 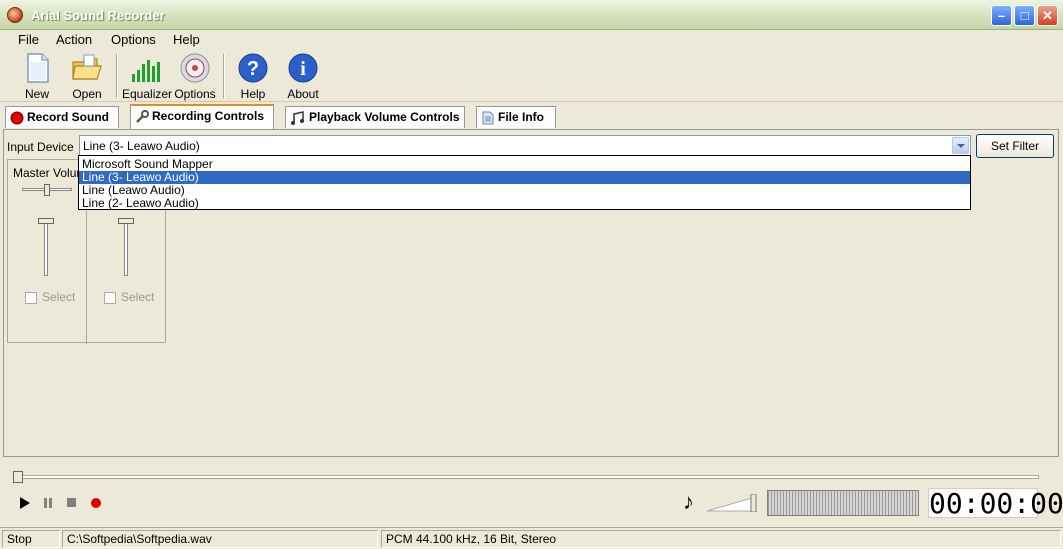 What do you see at coordinates (146, 71) in the screenshot?
I see `equalizer-icon` at bounding box center [146, 71].